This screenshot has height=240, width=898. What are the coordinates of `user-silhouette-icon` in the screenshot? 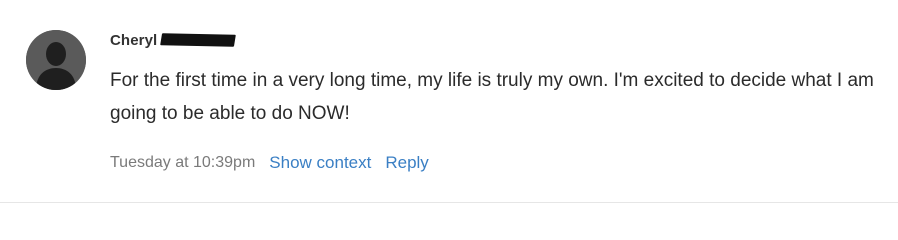 It's located at (56, 60).